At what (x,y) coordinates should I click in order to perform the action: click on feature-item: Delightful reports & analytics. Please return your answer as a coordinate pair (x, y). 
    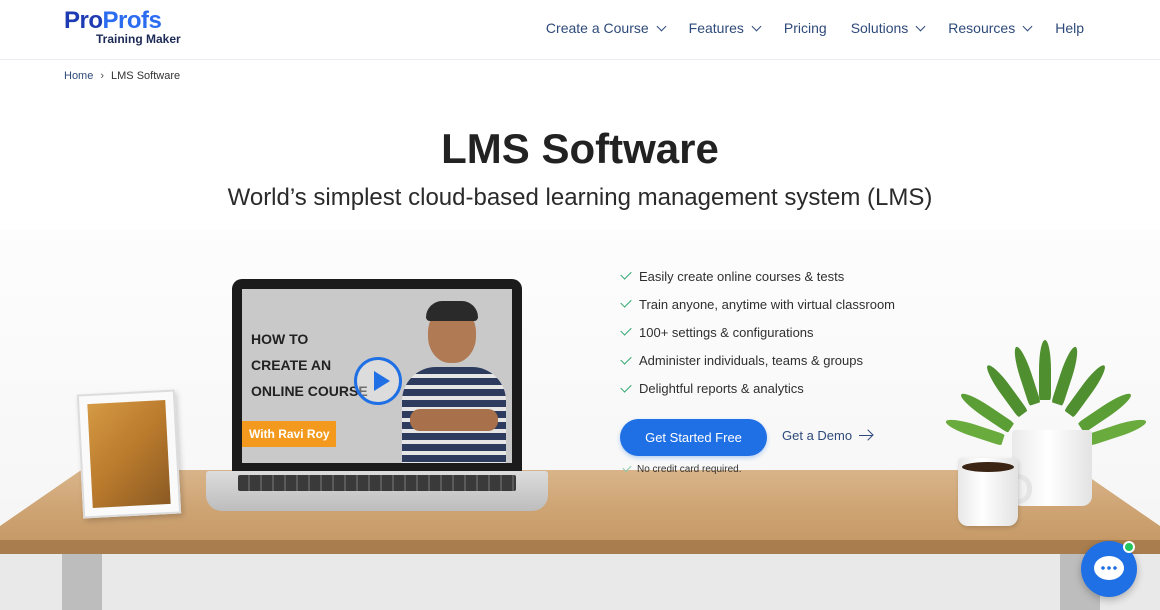
    Looking at the image, I should click on (757, 389).